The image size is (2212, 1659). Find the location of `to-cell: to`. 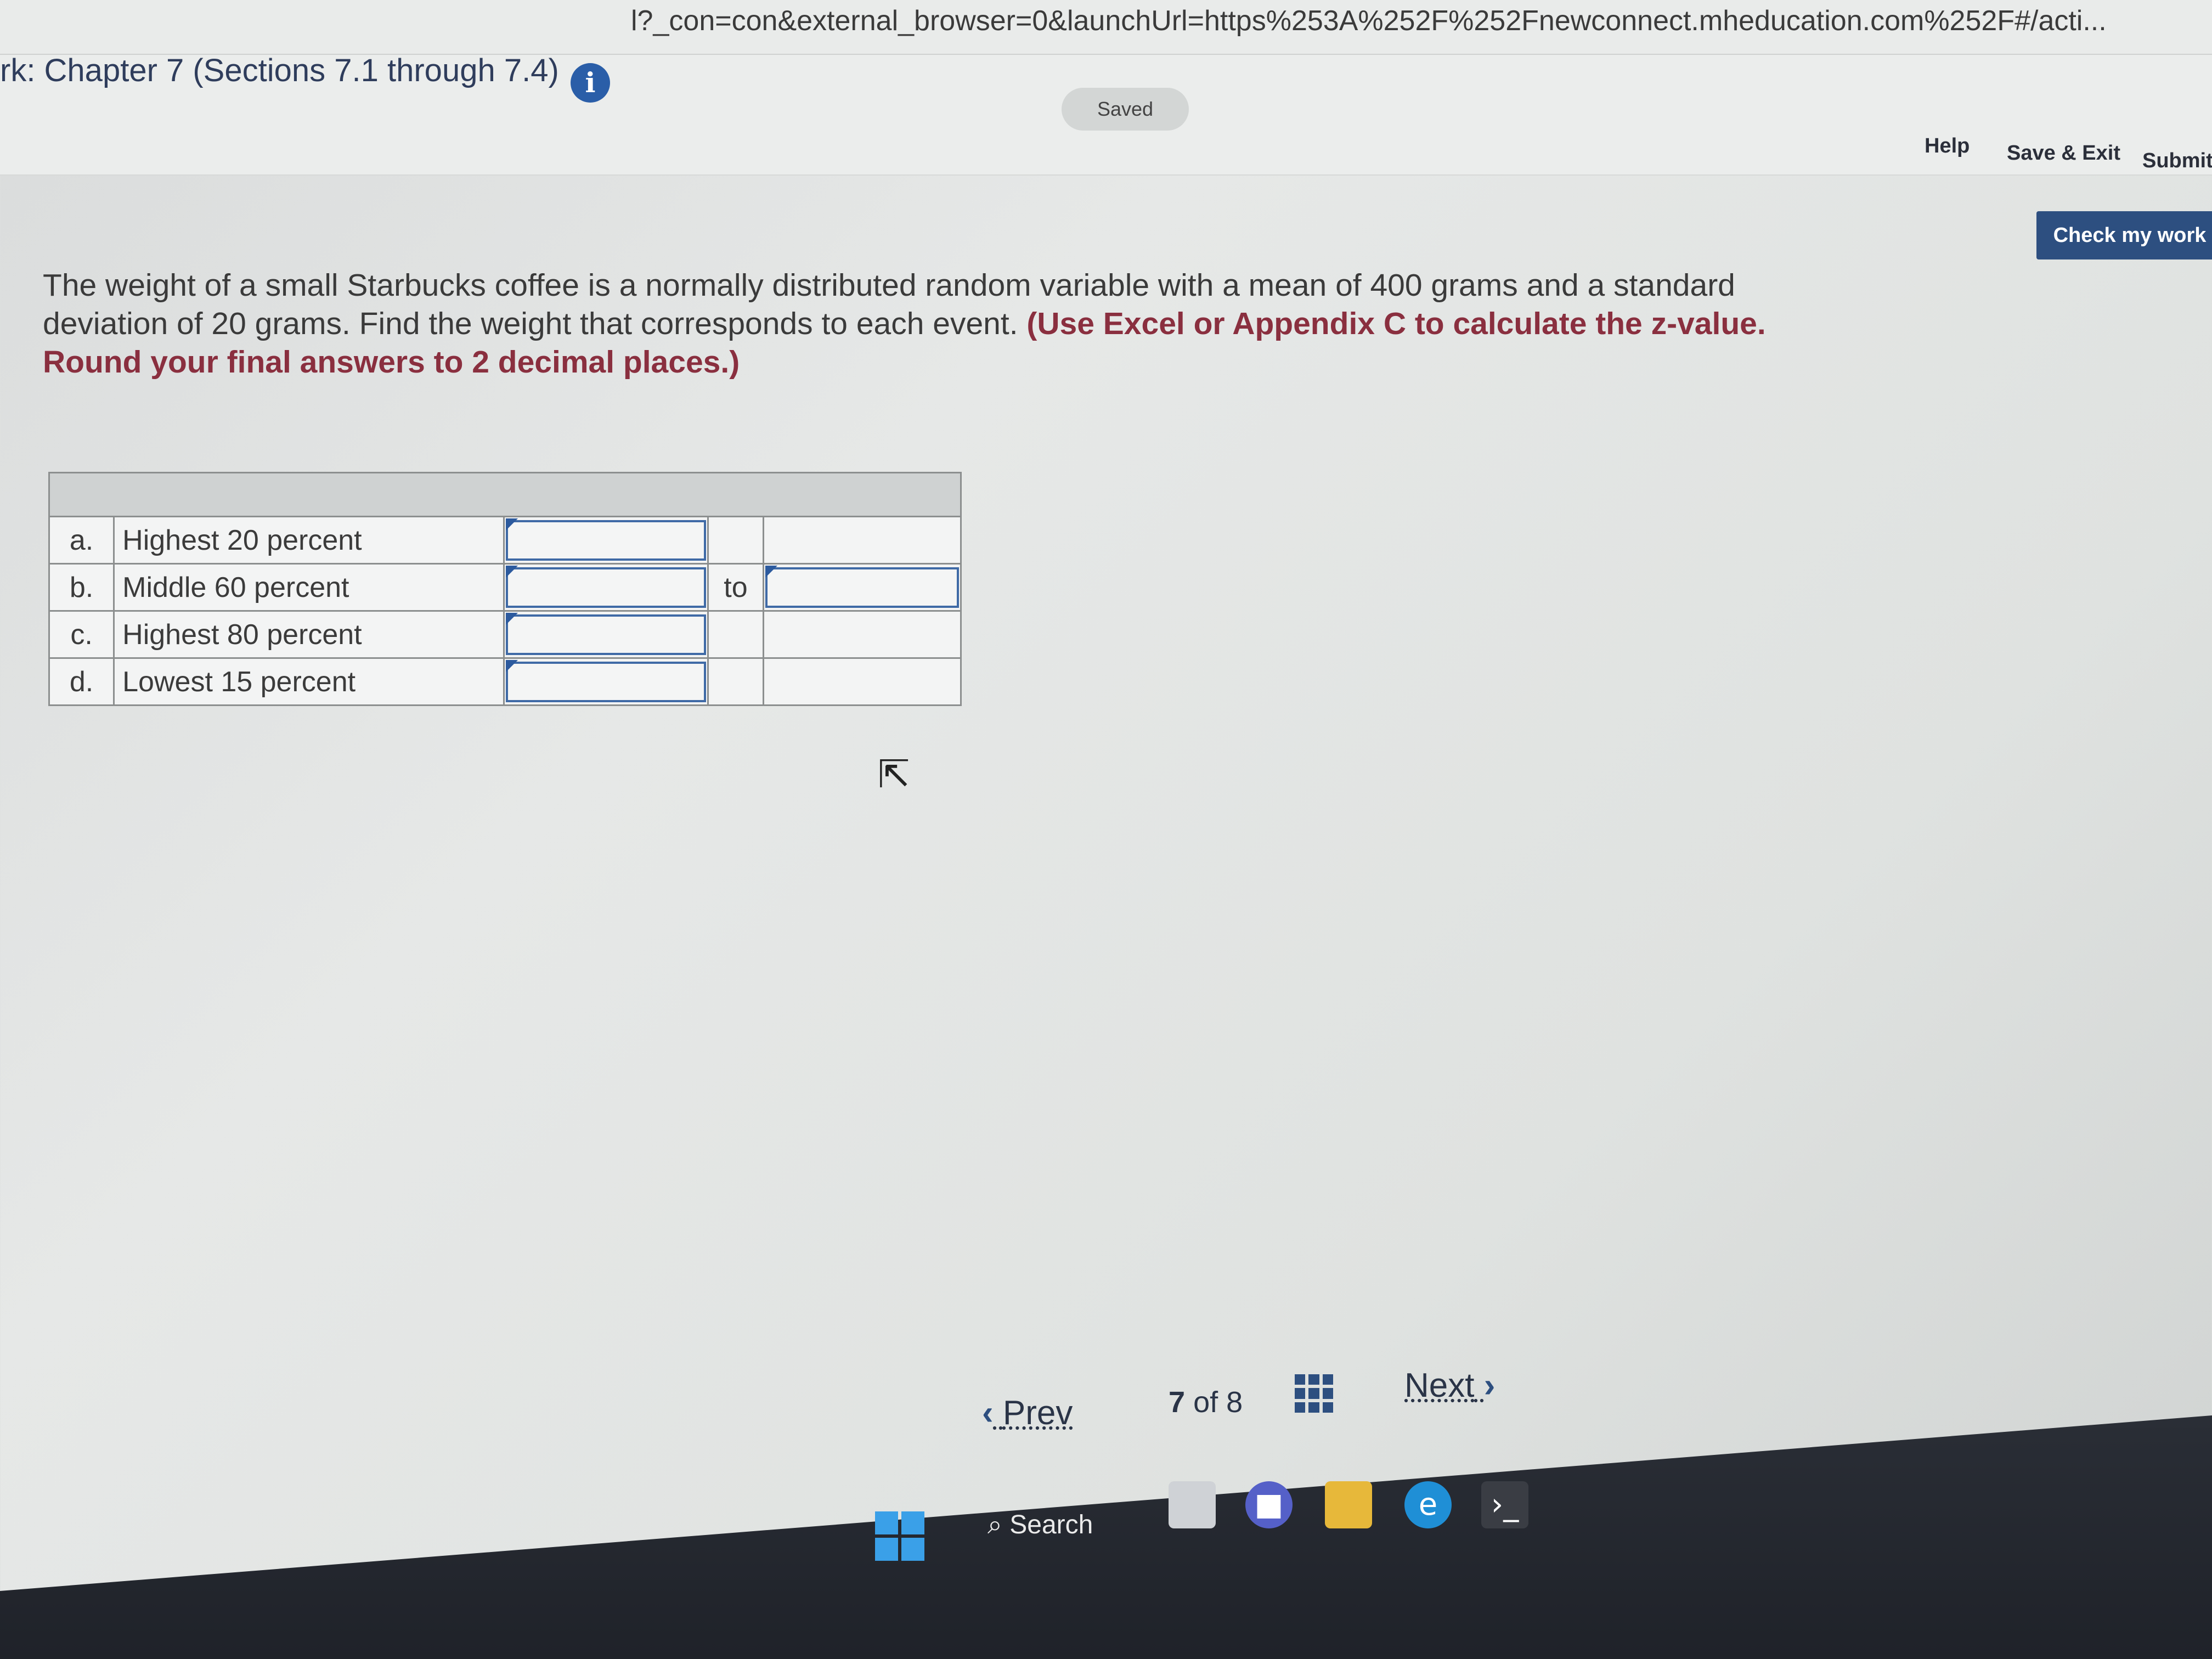

to-cell: to is located at coordinates (735, 587).